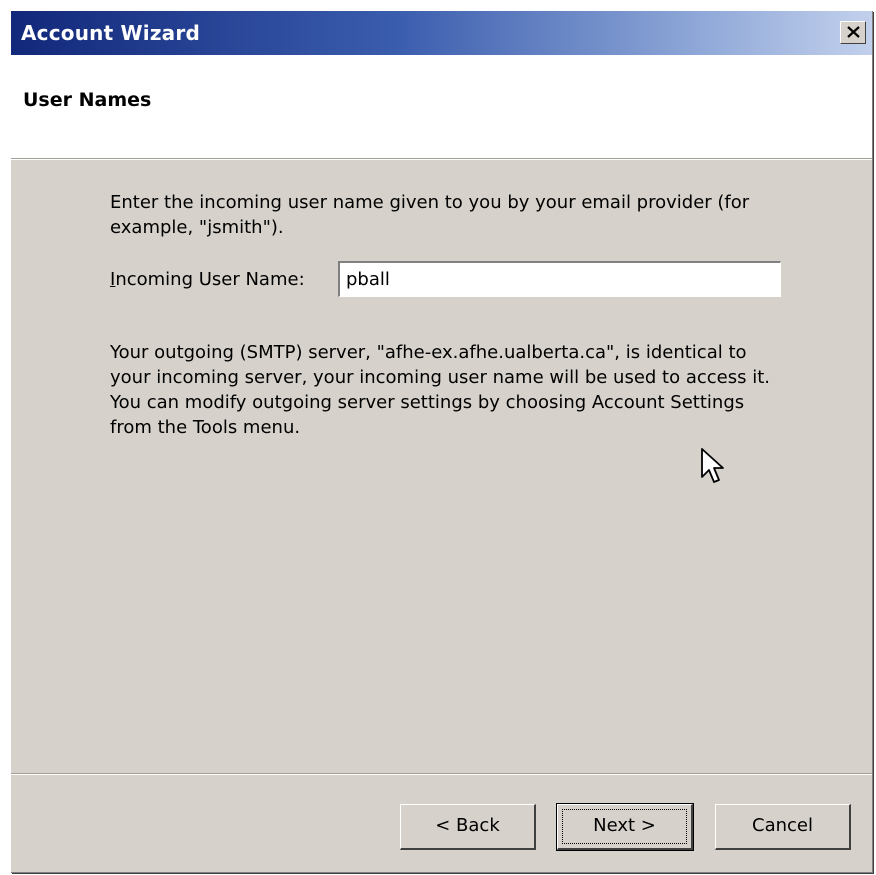 Image resolution: width=876 pixels, height=875 pixels. I want to click on next-button-label: Next >, so click(624, 825).